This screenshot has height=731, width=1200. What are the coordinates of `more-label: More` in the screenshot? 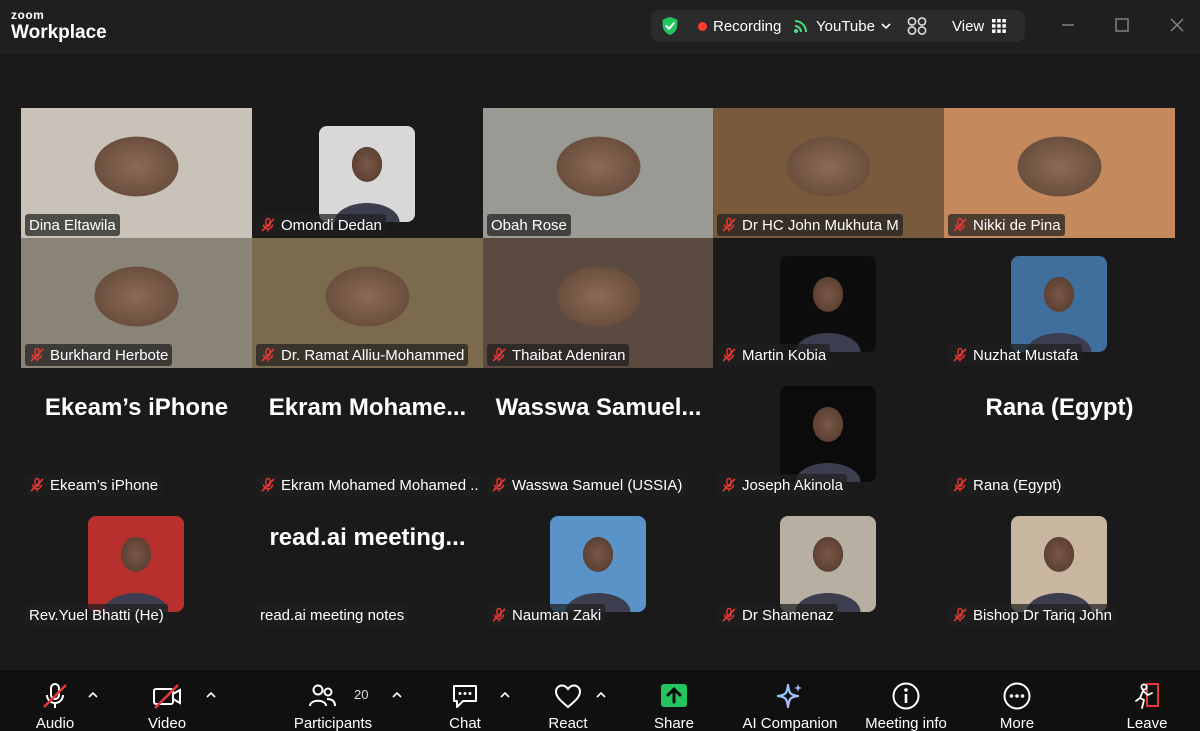 It's located at (1017, 723).